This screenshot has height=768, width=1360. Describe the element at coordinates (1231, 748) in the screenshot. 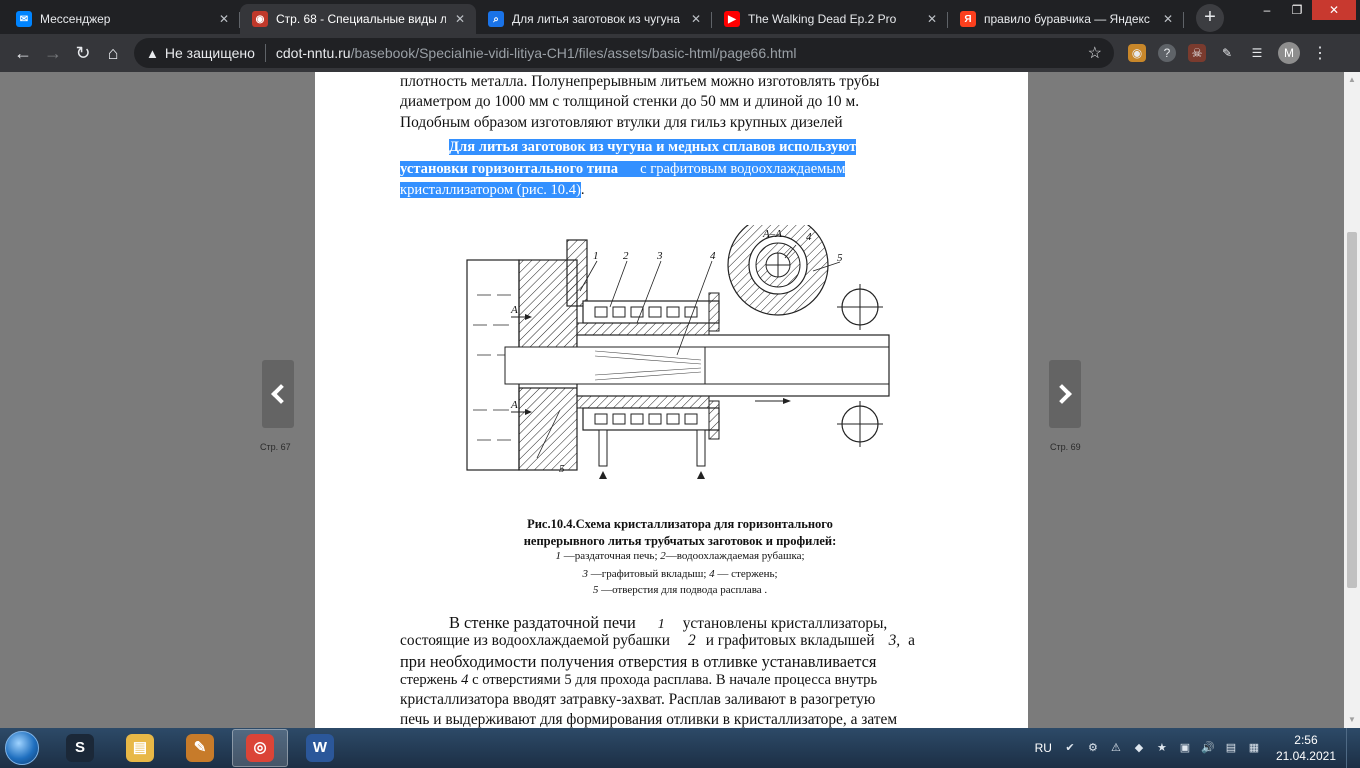

I see `network-icon: ▤` at that location.